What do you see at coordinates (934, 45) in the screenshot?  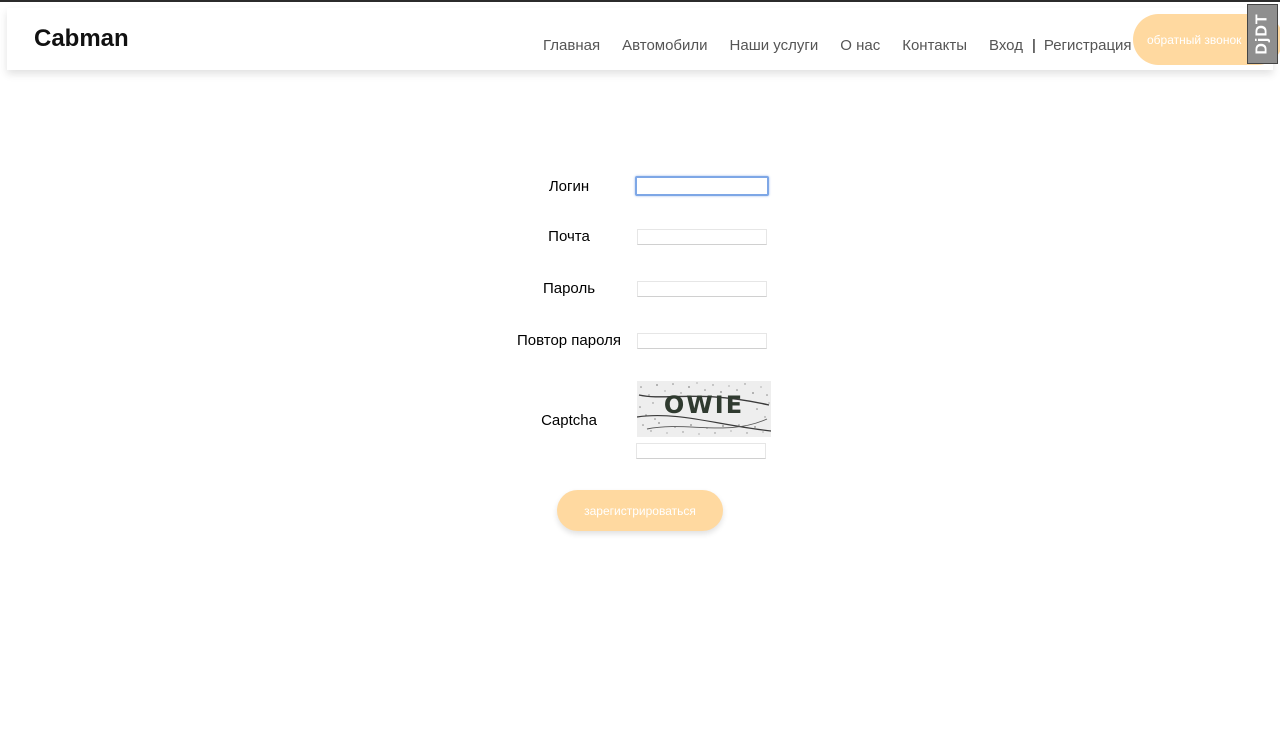 I see `nav-link-contacts: Контакты` at bounding box center [934, 45].